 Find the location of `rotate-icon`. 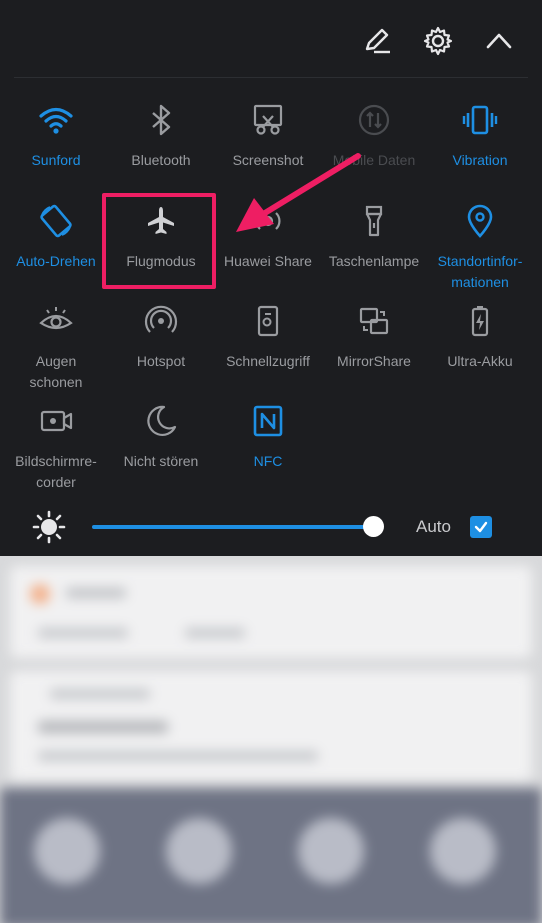

rotate-icon is located at coordinates (56, 221).